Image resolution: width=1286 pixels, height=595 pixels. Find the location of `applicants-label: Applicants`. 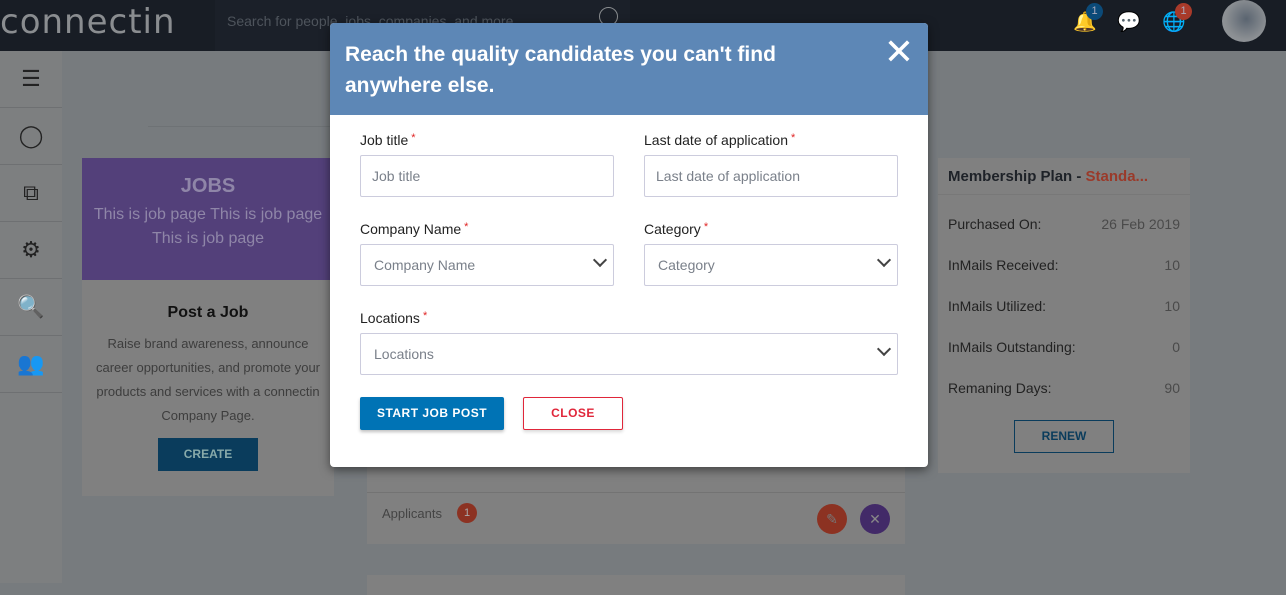

applicants-label: Applicants is located at coordinates (412, 513).